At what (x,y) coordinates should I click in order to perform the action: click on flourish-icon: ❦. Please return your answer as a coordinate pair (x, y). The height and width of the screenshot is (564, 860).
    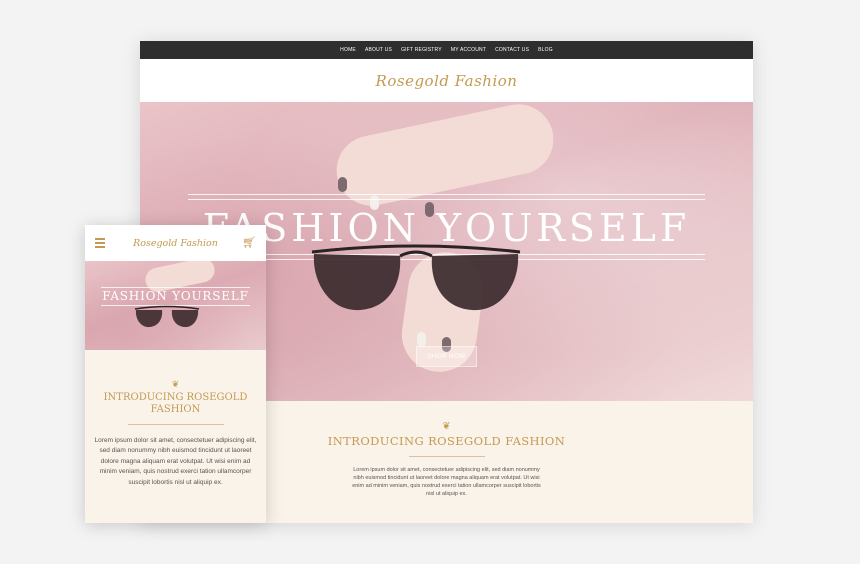
    Looking at the image, I should click on (175, 385).